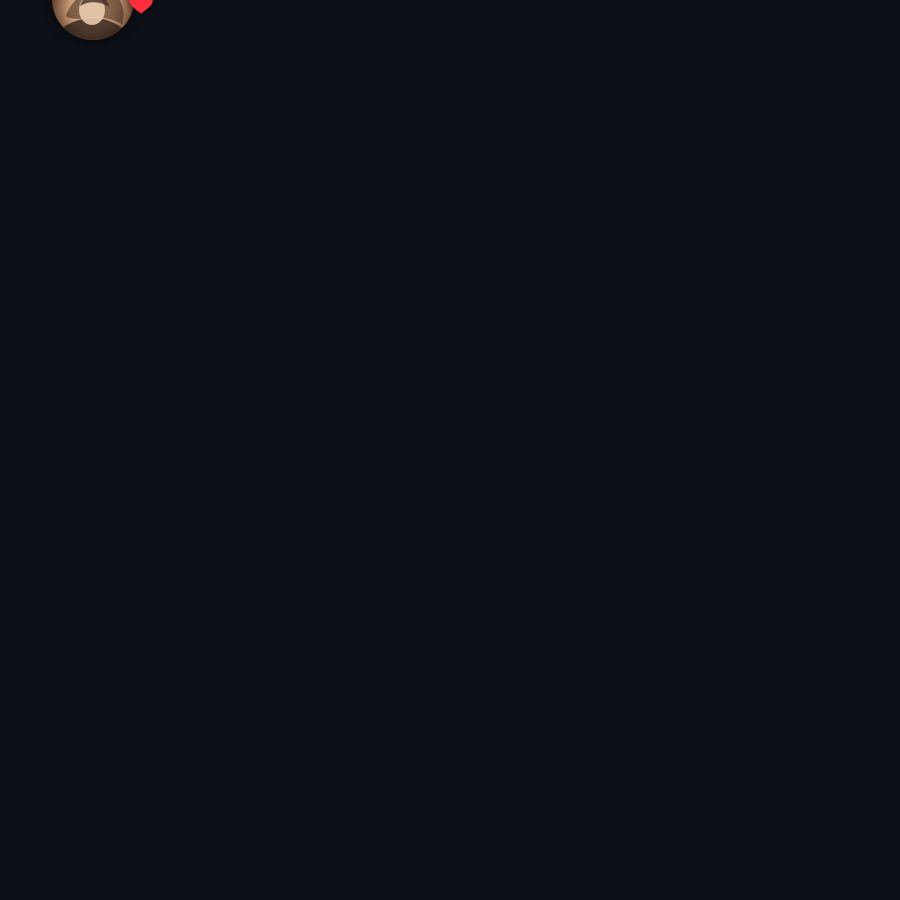  I want to click on heart-badge, so click(141, 9).